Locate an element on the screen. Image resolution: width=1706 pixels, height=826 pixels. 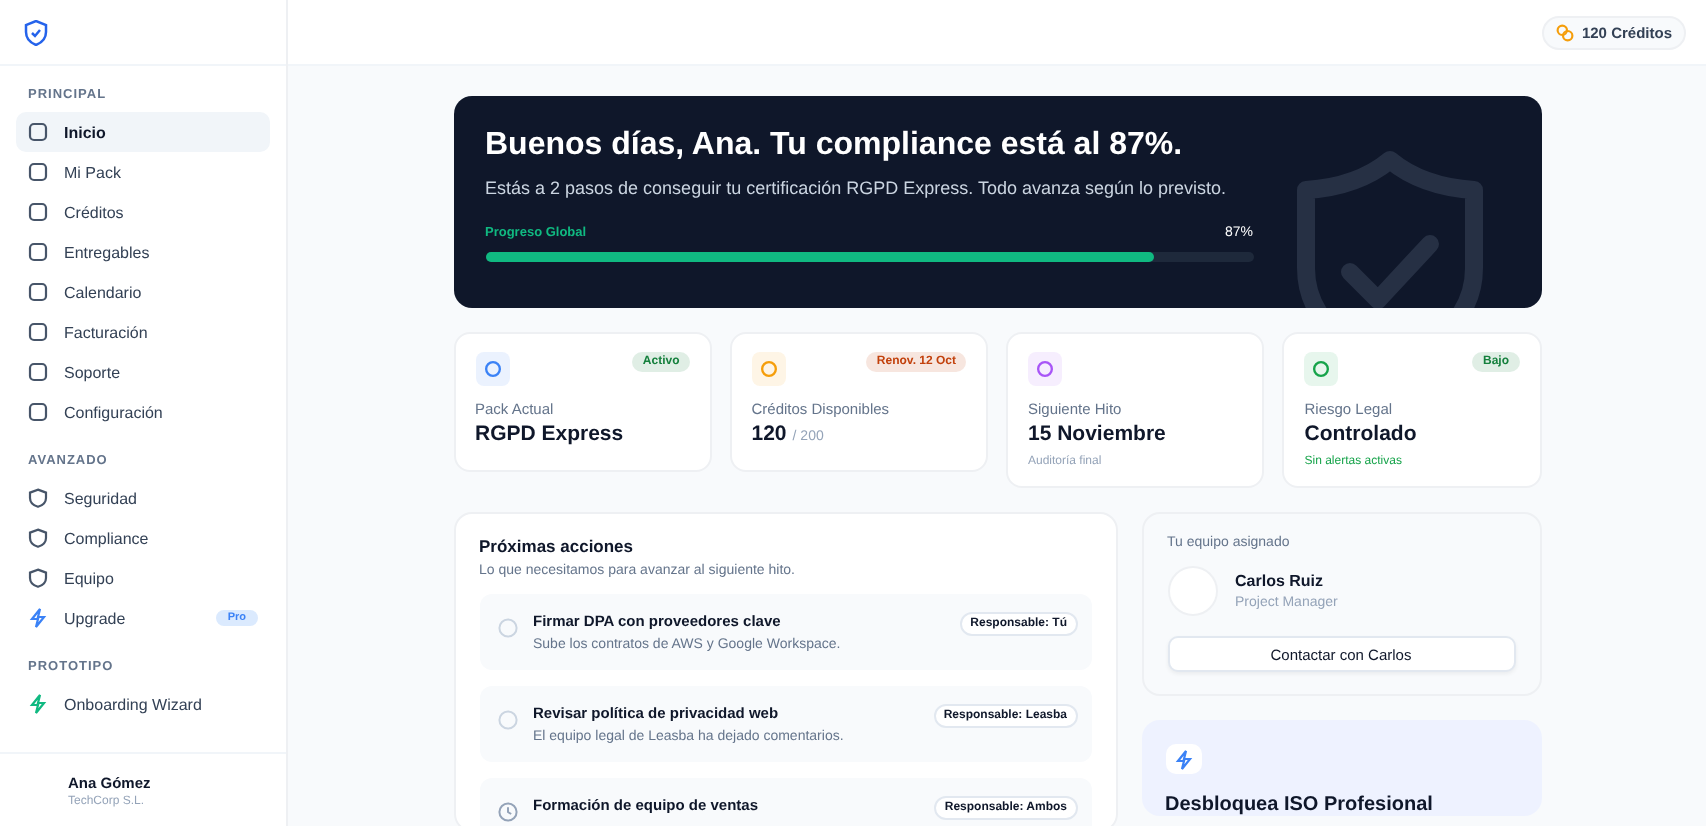
coins-icon is located at coordinates (1564, 32).